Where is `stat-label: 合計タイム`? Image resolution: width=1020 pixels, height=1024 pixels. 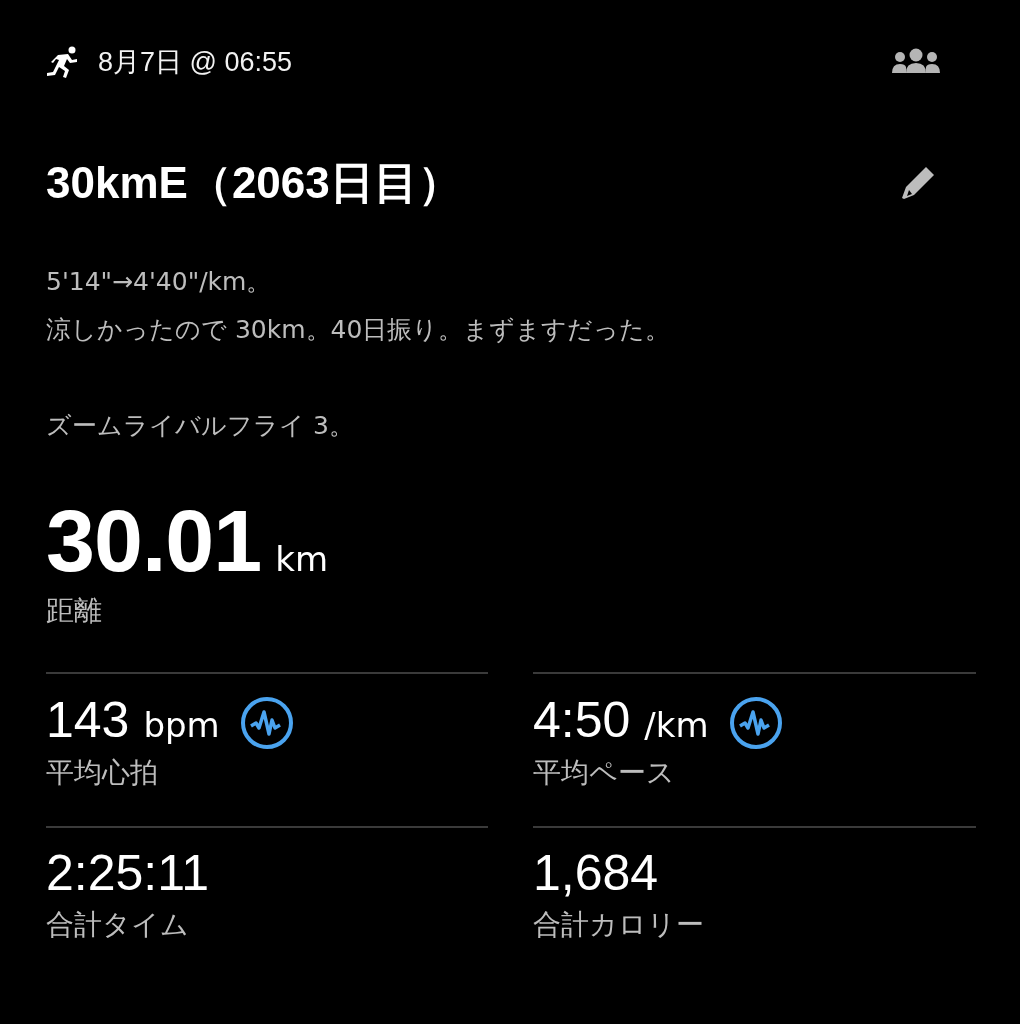
stat-label: 合計タイム is located at coordinates (118, 925).